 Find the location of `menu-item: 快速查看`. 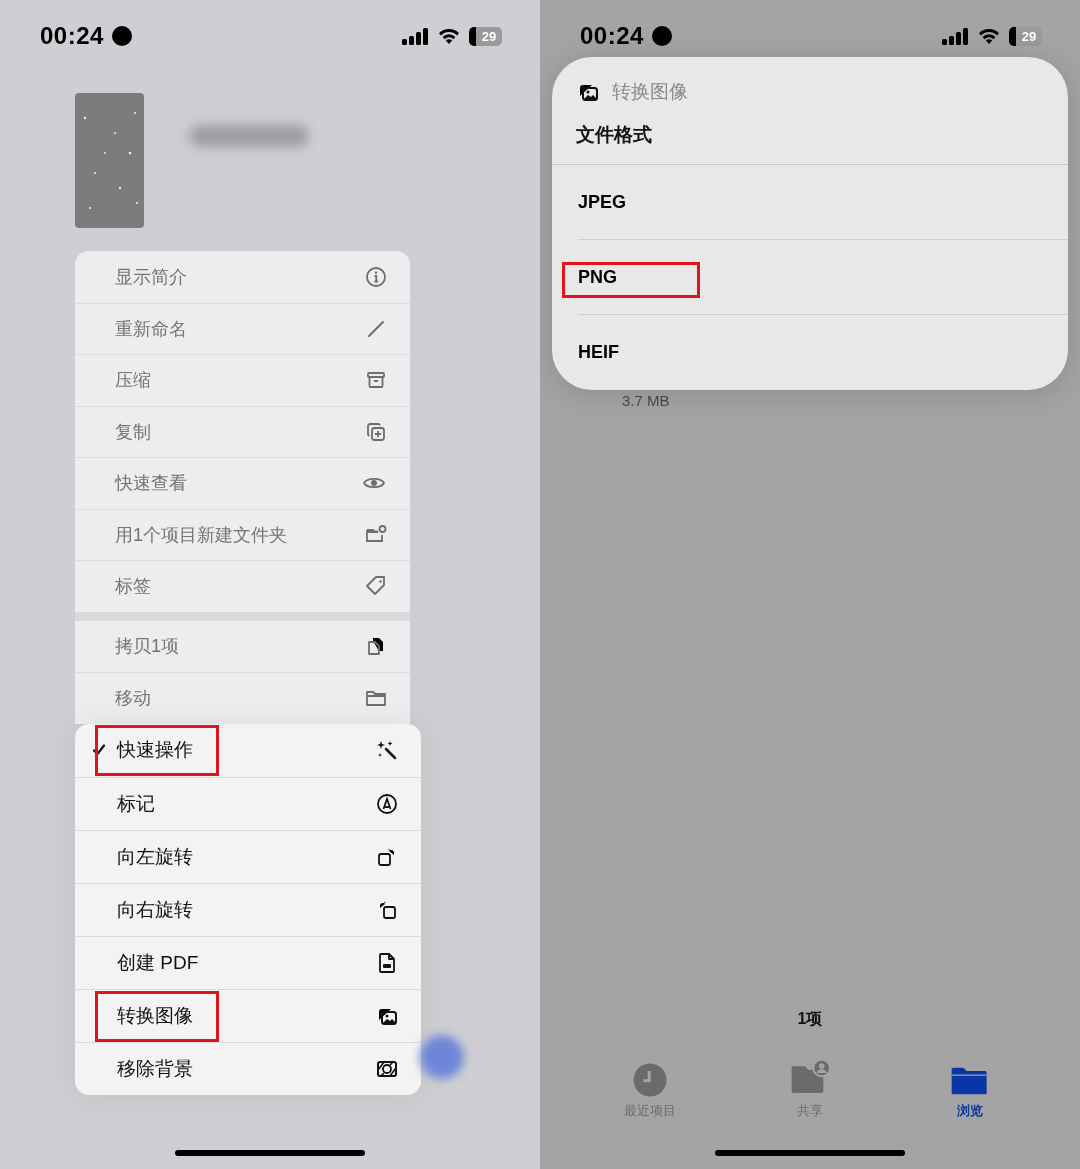

menu-item: 快速查看 is located at coordinates (242, 483).